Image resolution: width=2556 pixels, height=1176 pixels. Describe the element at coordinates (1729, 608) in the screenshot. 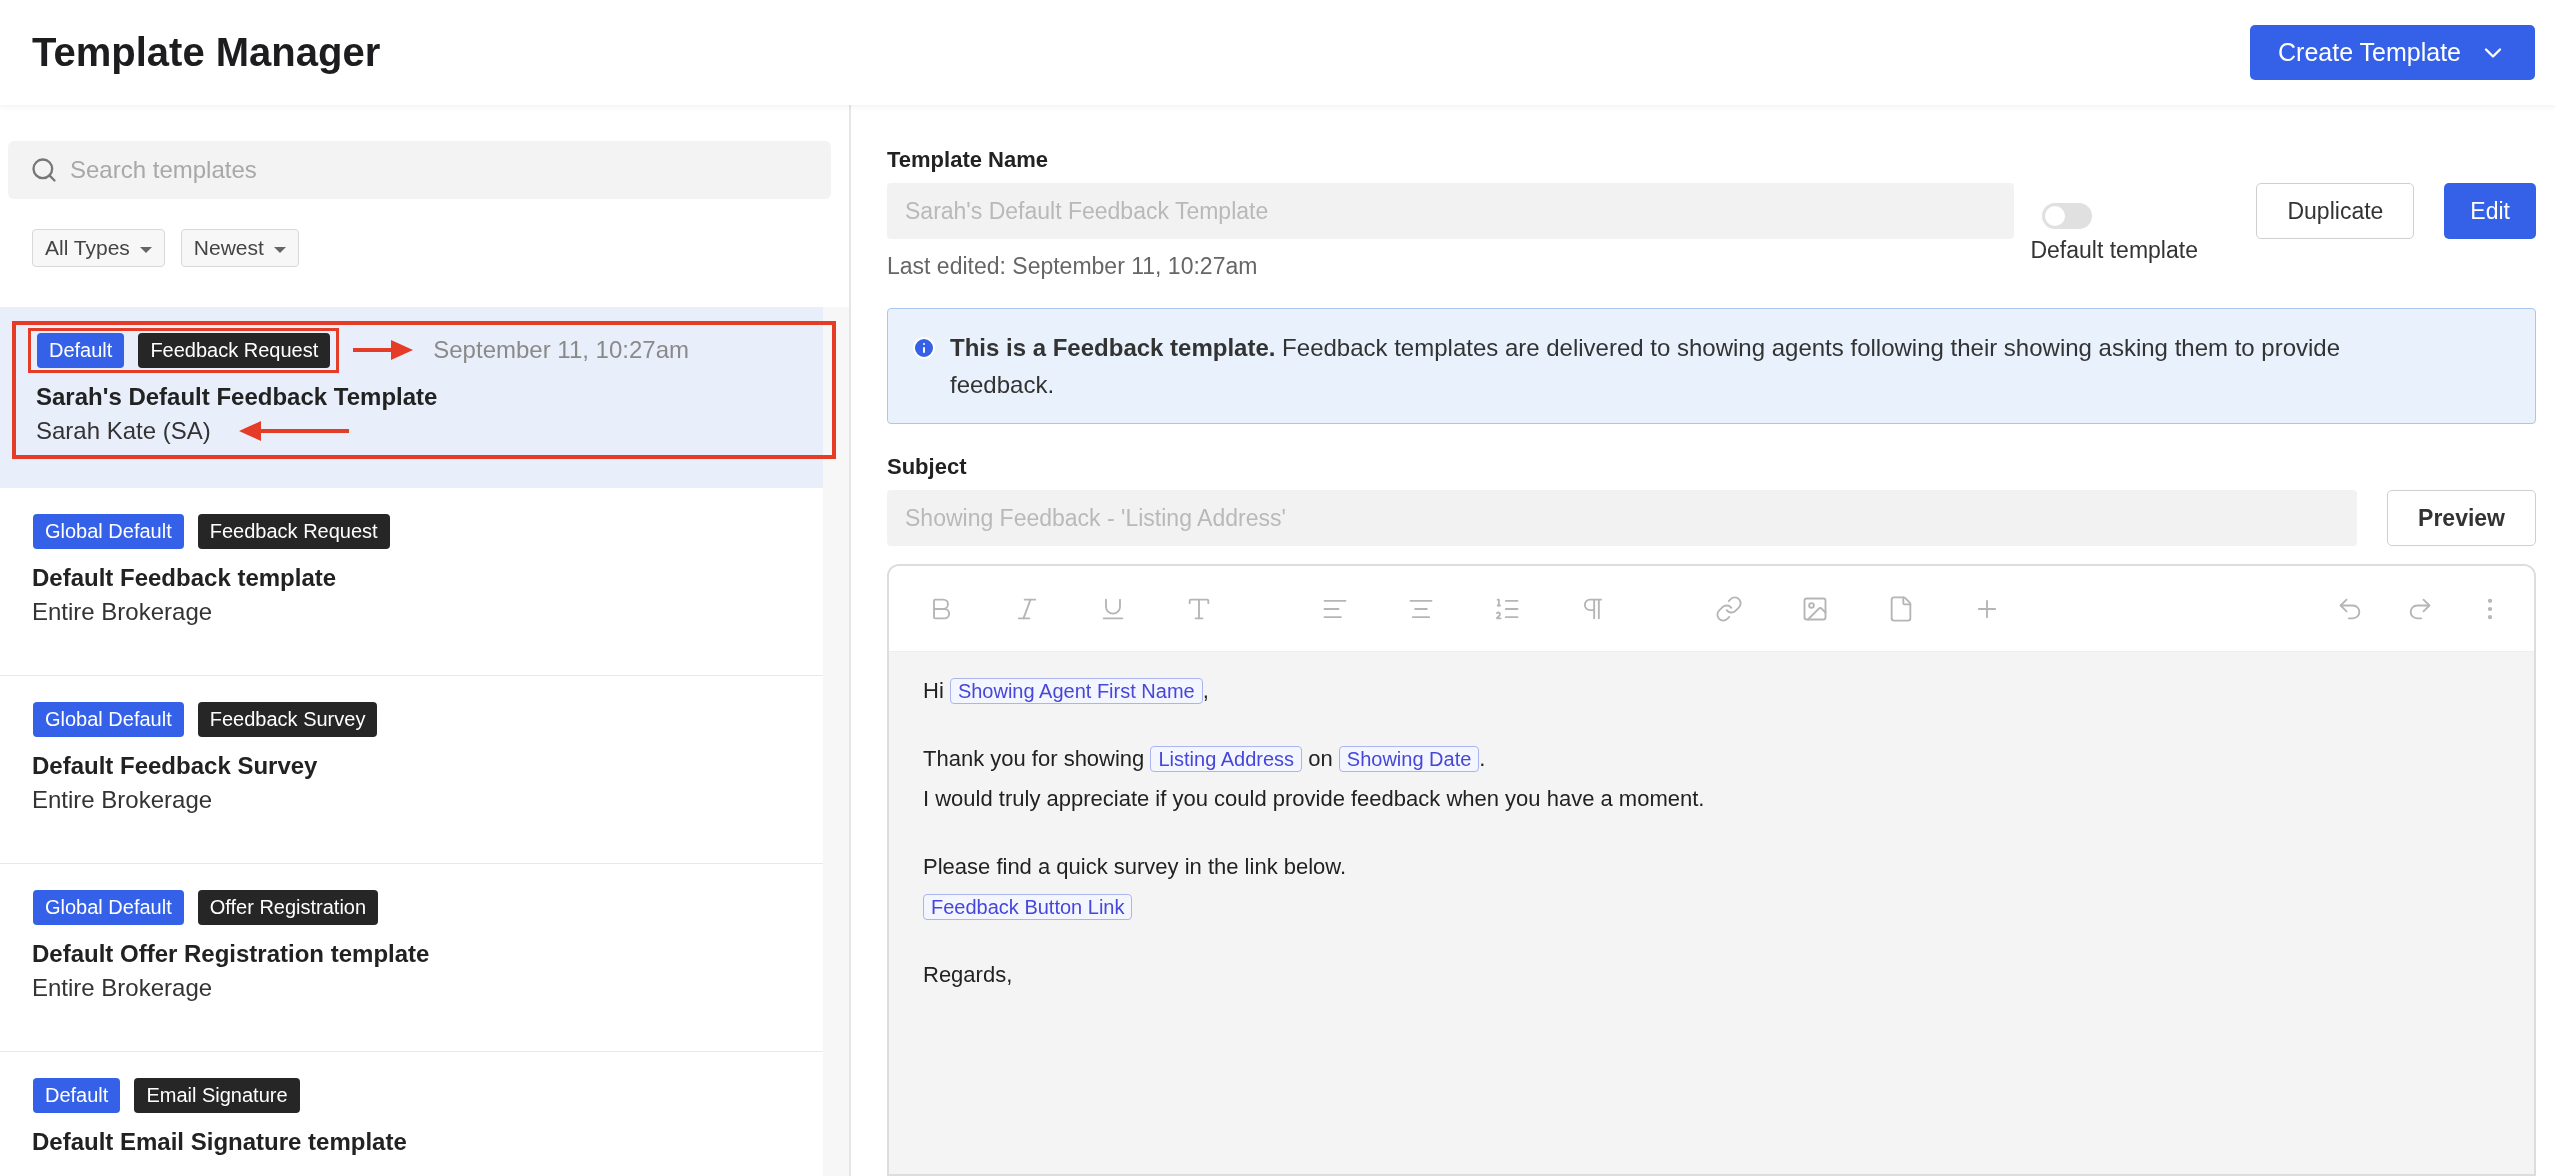

I see `link-icon` at that location.